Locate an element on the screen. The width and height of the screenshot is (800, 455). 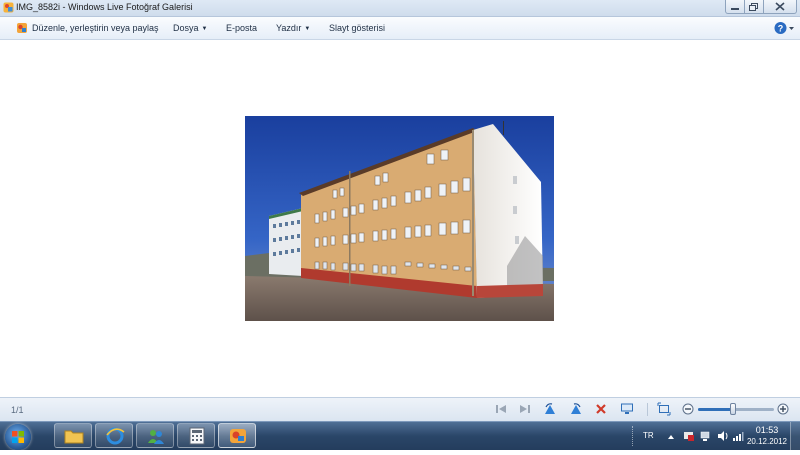
taskbar-internet-explorer is located at coordinates (114, 435).